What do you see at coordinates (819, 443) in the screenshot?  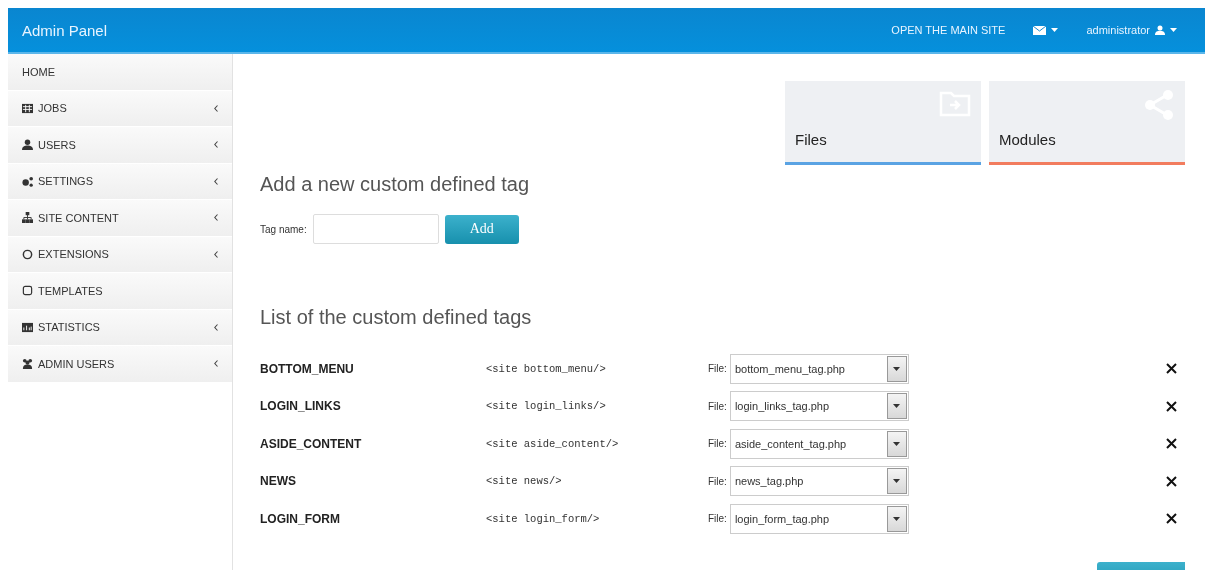 I see `file-select: aside_content_tag.php` at bounding box center [819, 443].